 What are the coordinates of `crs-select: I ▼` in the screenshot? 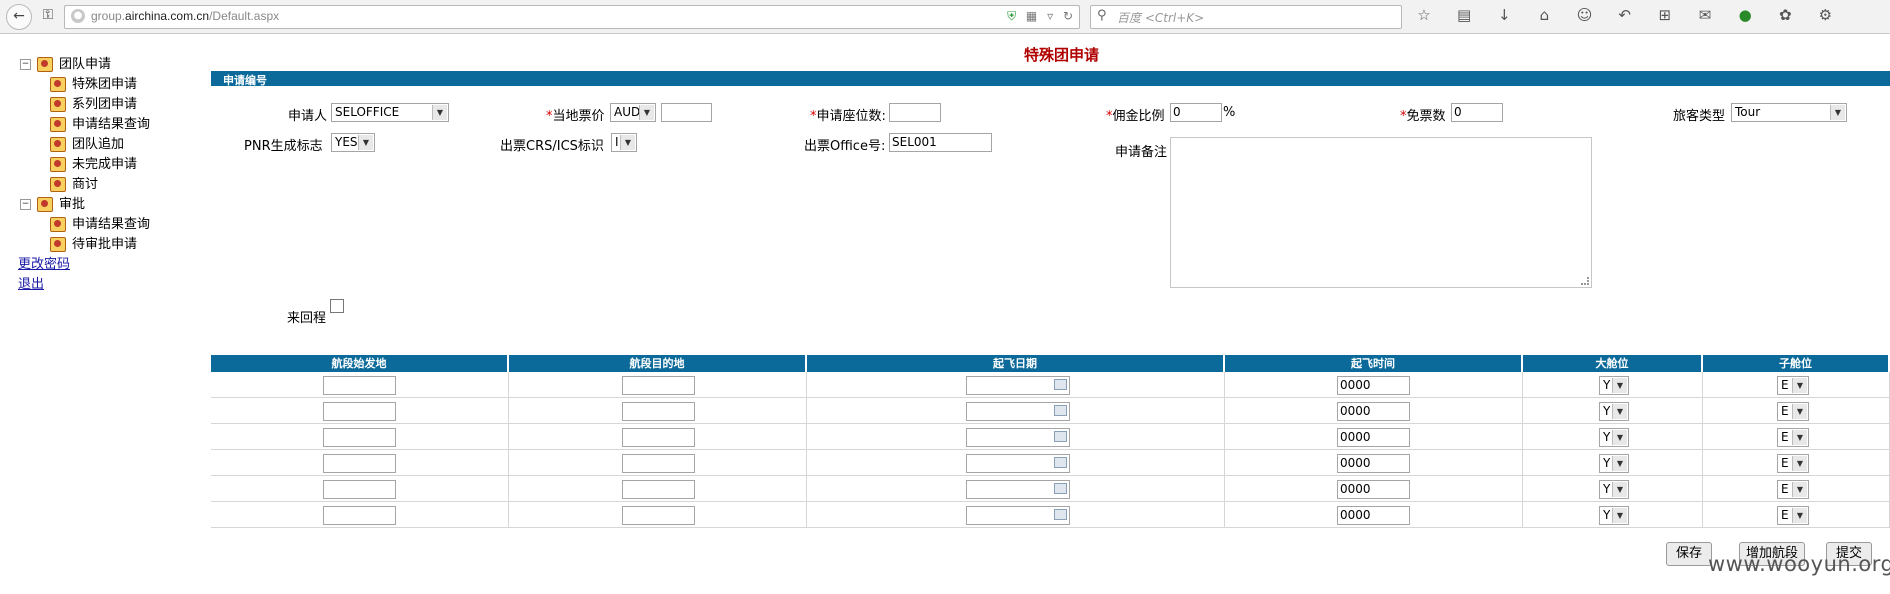 It's located at (624, 142).